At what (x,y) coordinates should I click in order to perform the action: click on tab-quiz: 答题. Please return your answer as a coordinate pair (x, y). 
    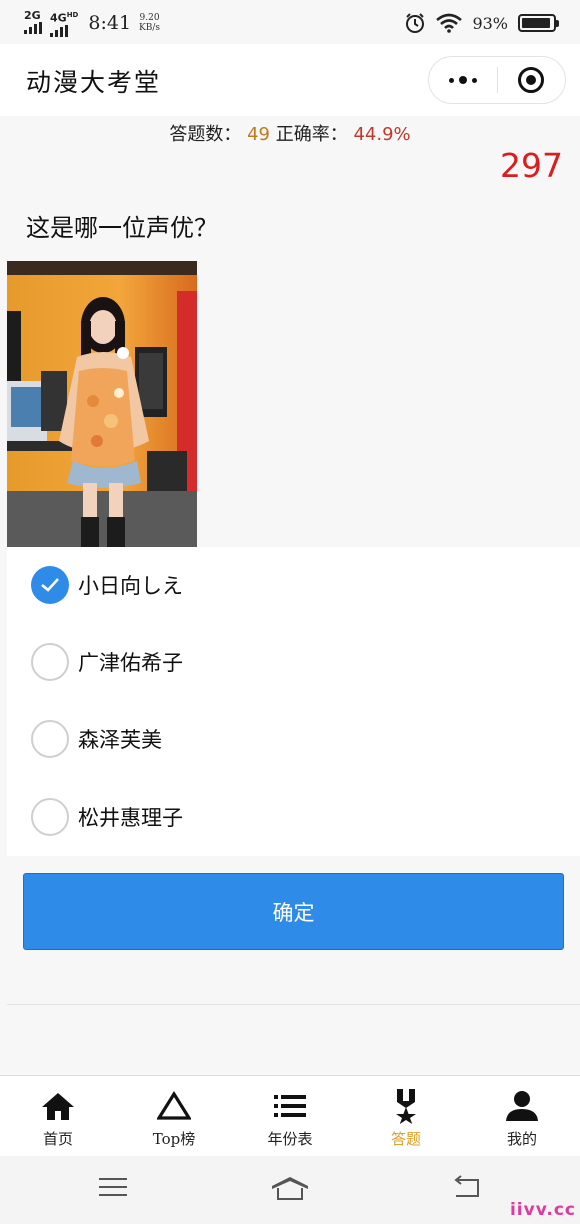
    Looking at the image, I should click on (406, 1116).